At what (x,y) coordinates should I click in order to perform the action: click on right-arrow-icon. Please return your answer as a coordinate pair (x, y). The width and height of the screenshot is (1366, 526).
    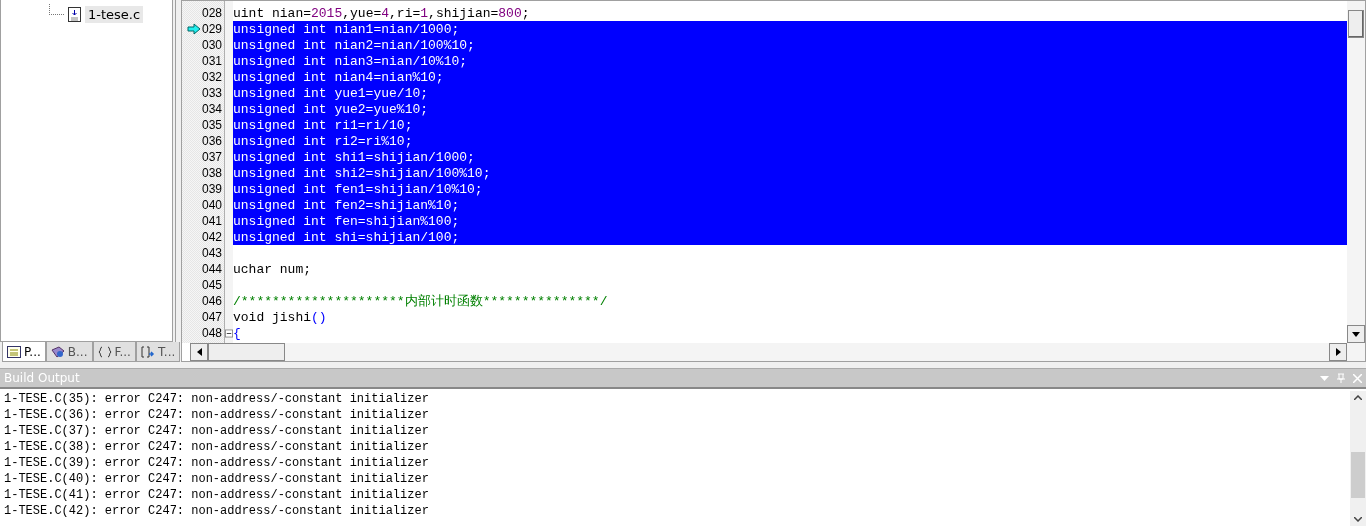
    Looking at the image, I should click on (1338, 352).